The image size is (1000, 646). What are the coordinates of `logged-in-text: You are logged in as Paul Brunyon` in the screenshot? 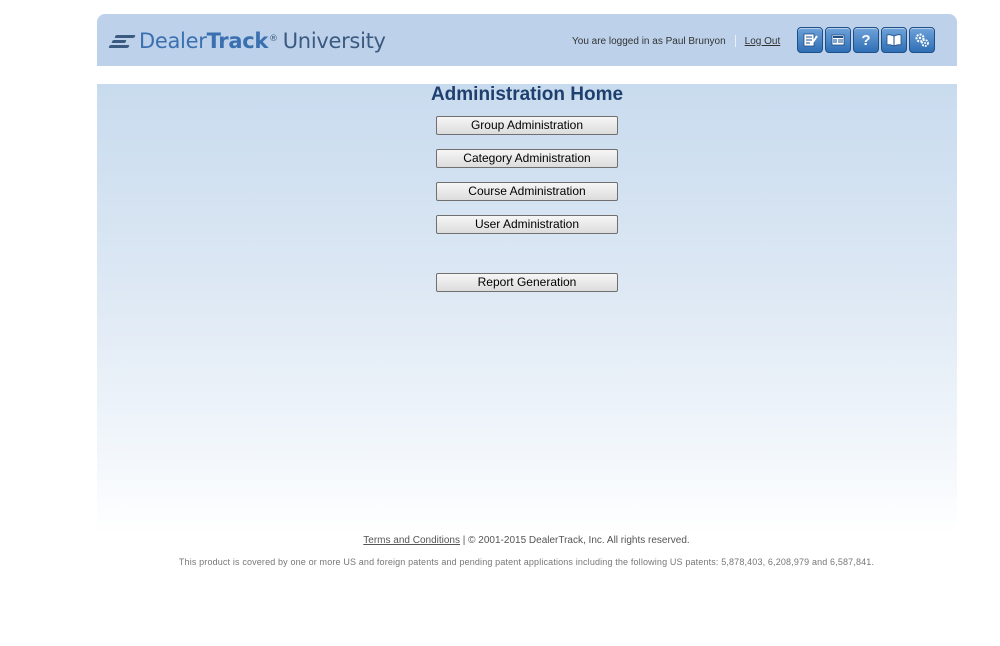 It's located at (649, 41).